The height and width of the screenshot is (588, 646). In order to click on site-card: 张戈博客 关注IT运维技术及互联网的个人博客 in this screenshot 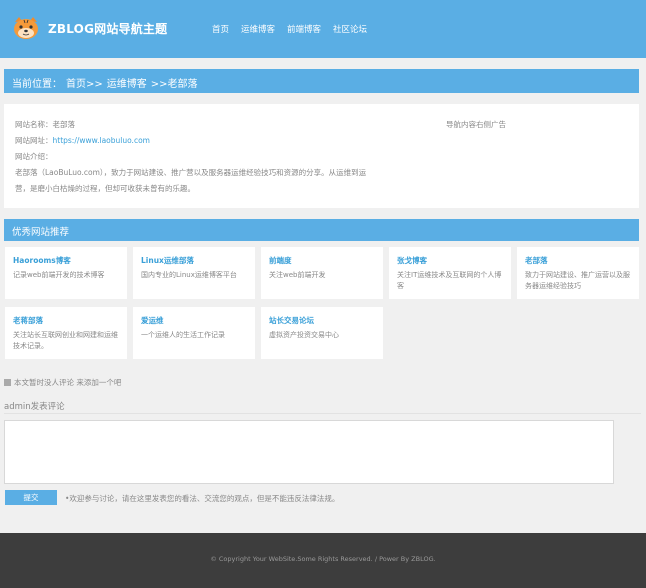, I will do `click(450, 273)`.